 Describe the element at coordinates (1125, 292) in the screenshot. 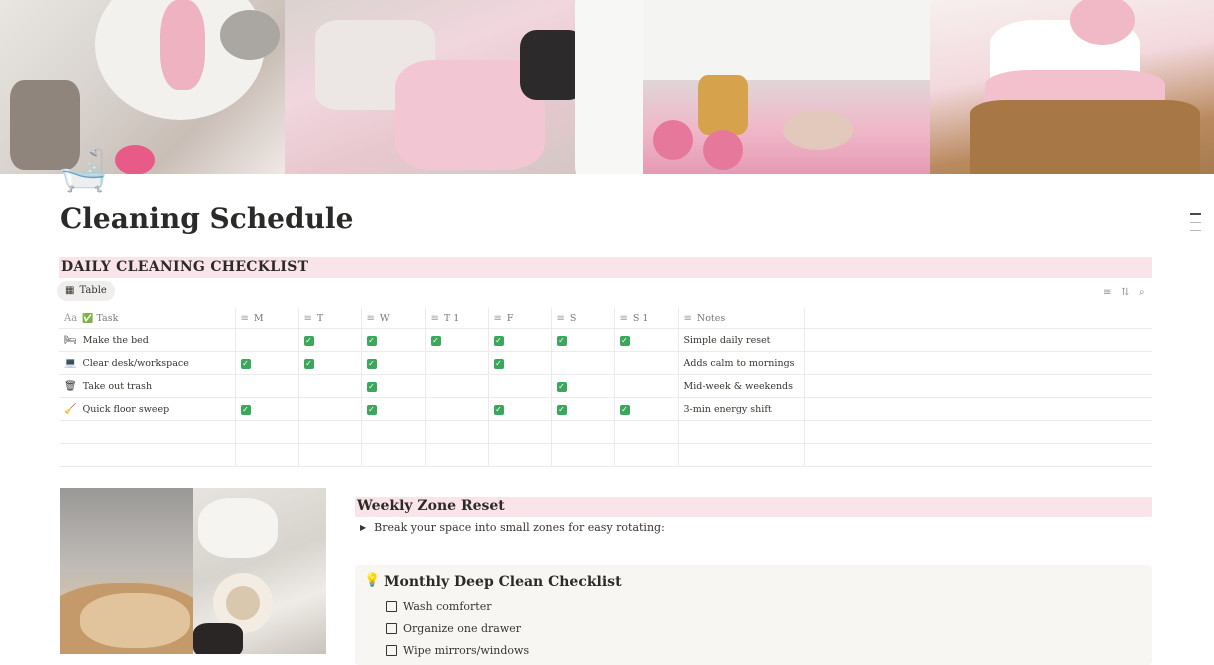

I see `sort-icon: ⇅` at that location.